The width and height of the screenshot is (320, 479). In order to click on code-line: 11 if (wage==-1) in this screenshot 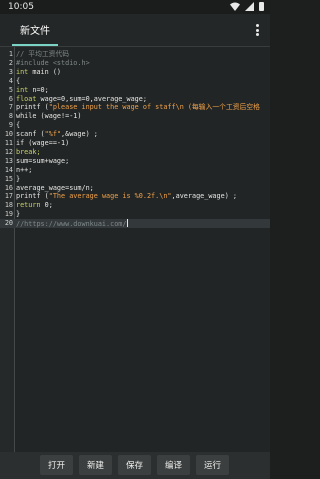, I will do `click(135, 143)`.